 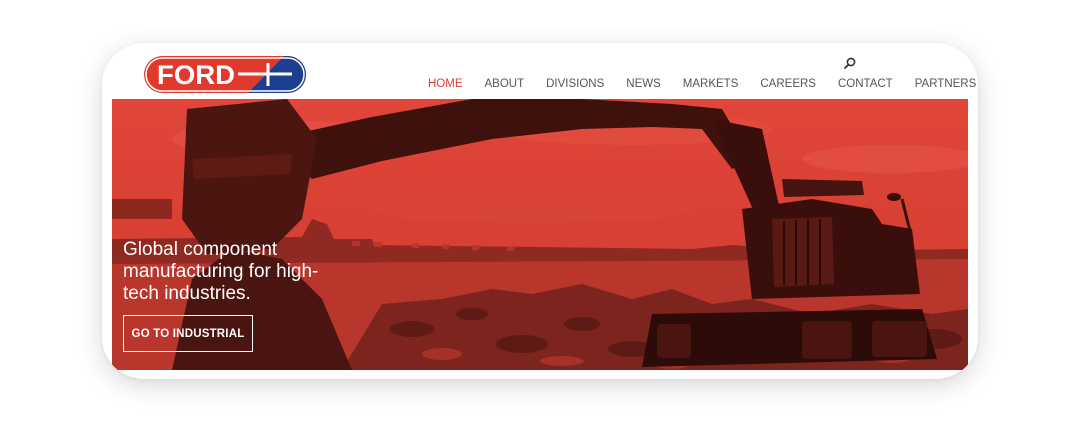 I want to click on go-to-industrial-button: GO TO INDUSTRIAL, so click(x=188, y=333).